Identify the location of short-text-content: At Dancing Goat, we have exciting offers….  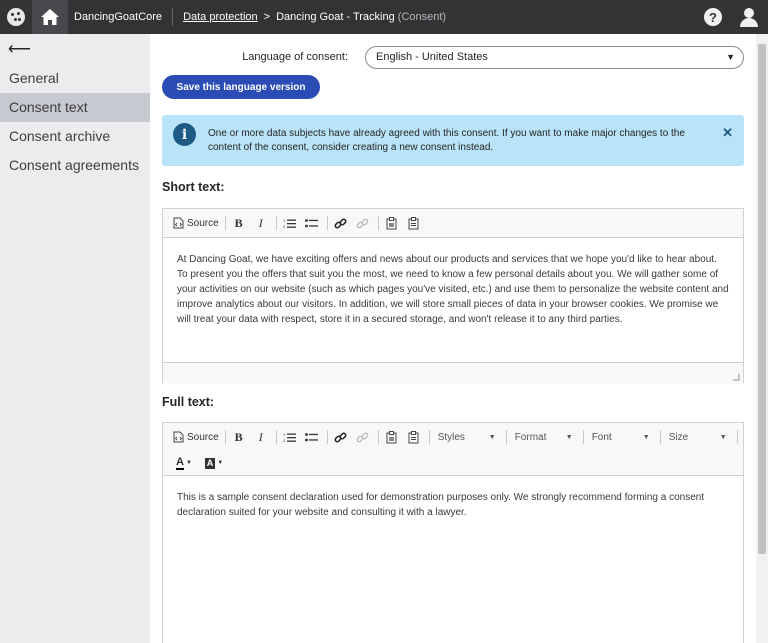
(453, 300).